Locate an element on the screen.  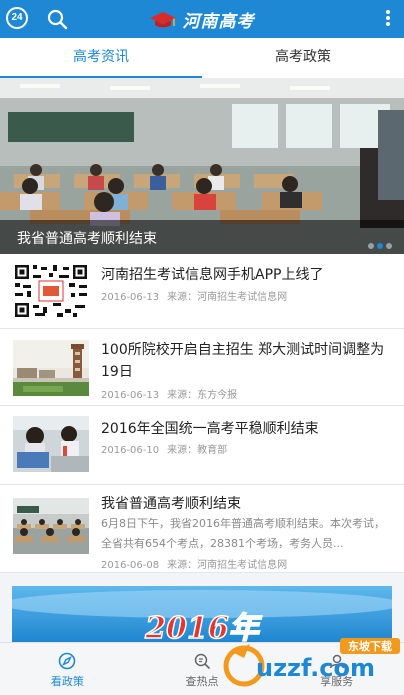
nav-policy: 看政策 is located at coordinates (67, 669).